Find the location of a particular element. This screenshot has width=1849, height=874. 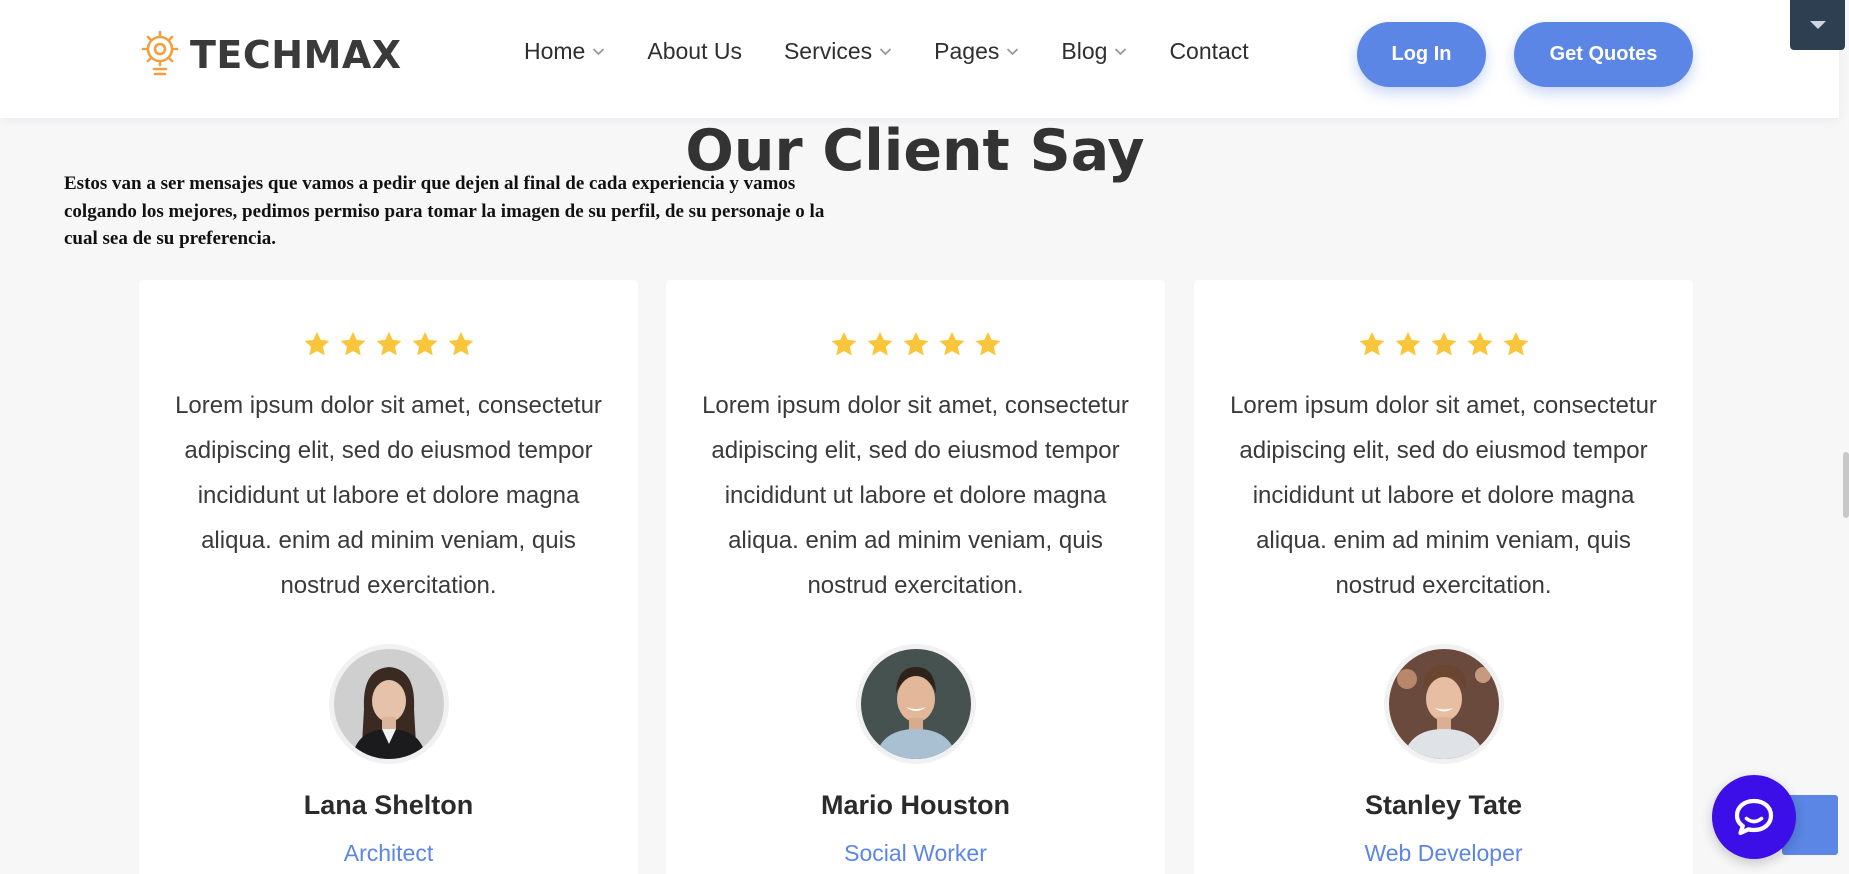

login-button: Log In is located at coordinates (1421, 54).